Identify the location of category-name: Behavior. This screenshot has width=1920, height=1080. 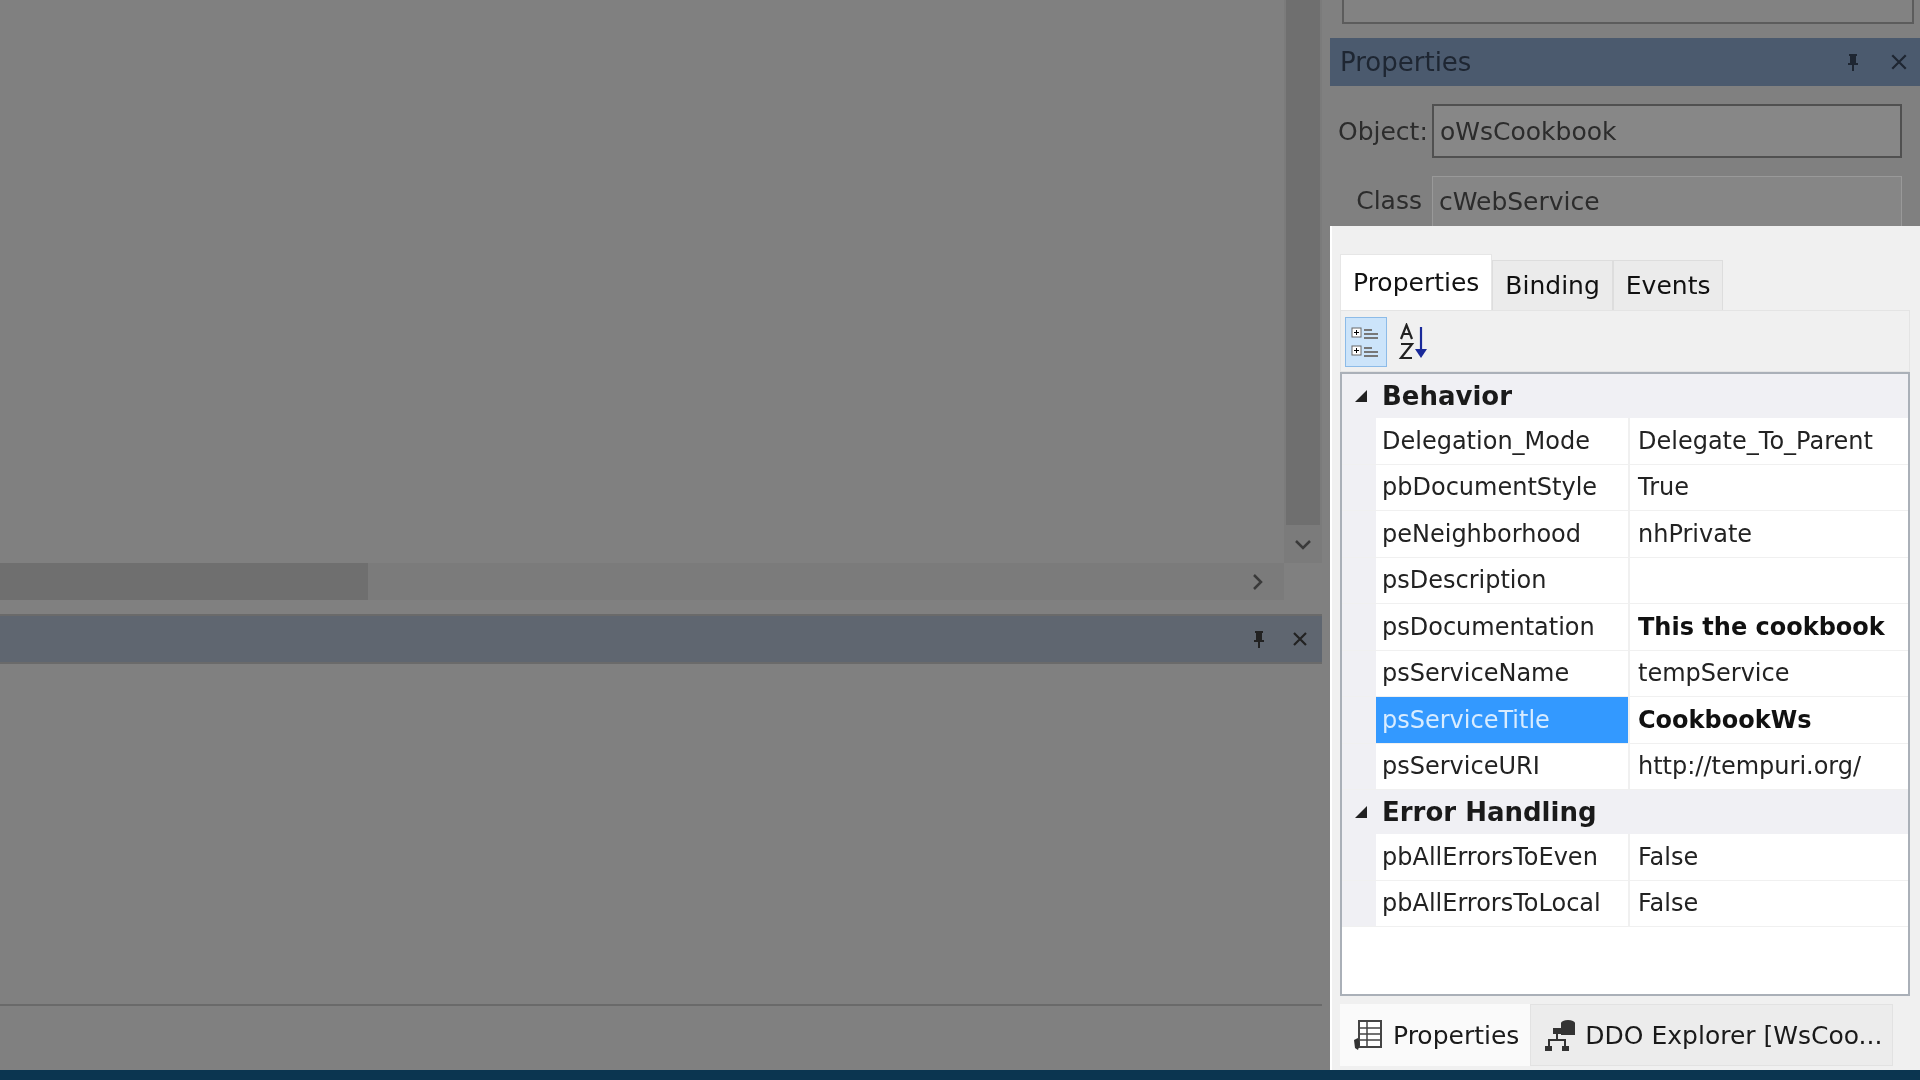
(1447, 396).